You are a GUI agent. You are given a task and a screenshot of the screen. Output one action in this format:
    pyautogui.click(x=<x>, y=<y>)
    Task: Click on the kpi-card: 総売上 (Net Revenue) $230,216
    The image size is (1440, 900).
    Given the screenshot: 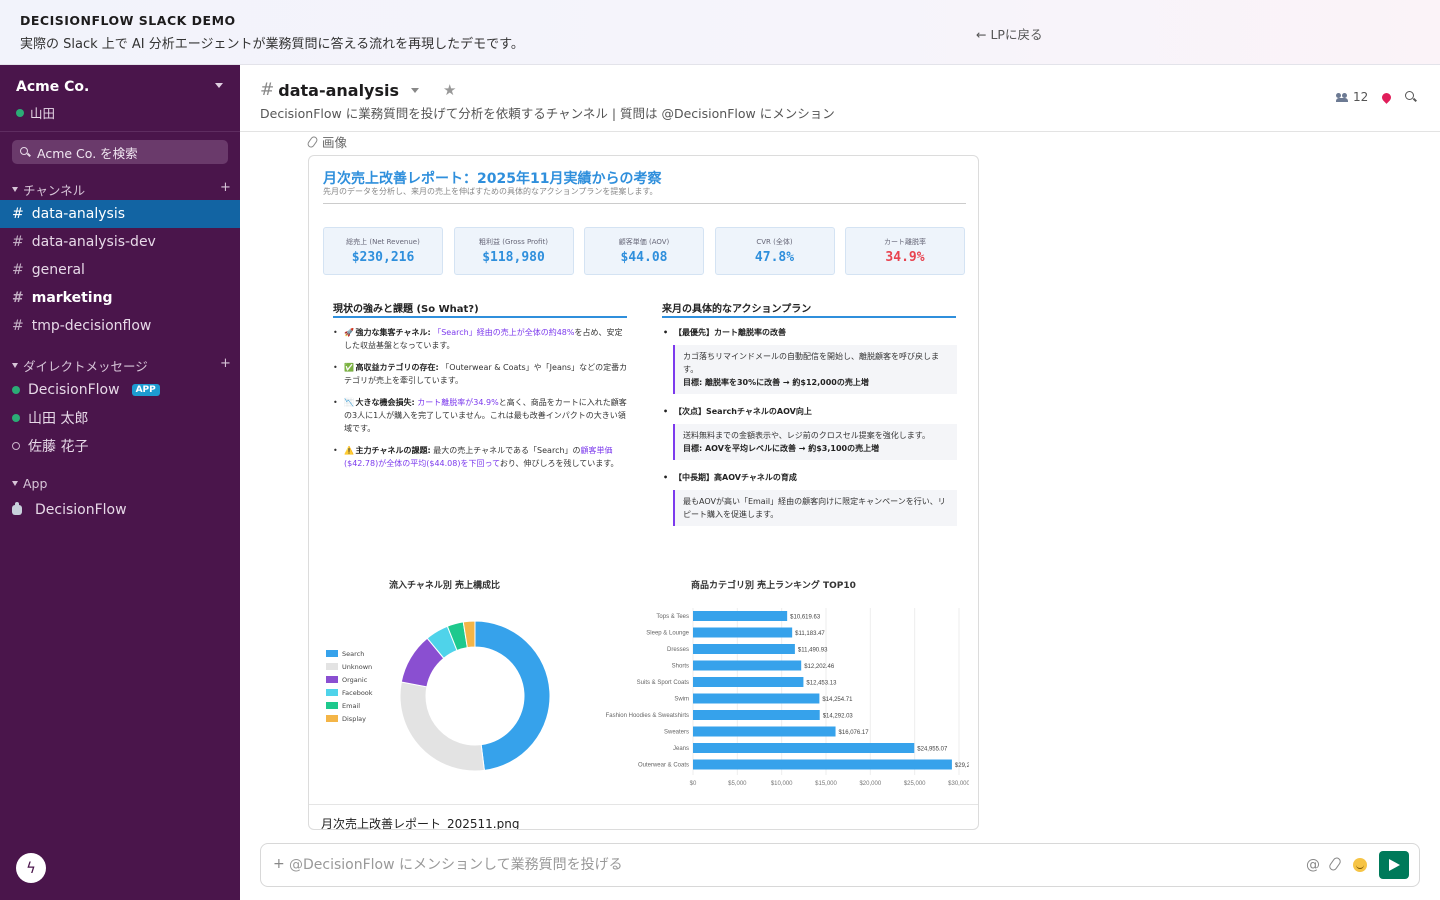 What is the action you would take?
    pyautogui.click(x=383, y=251)
    